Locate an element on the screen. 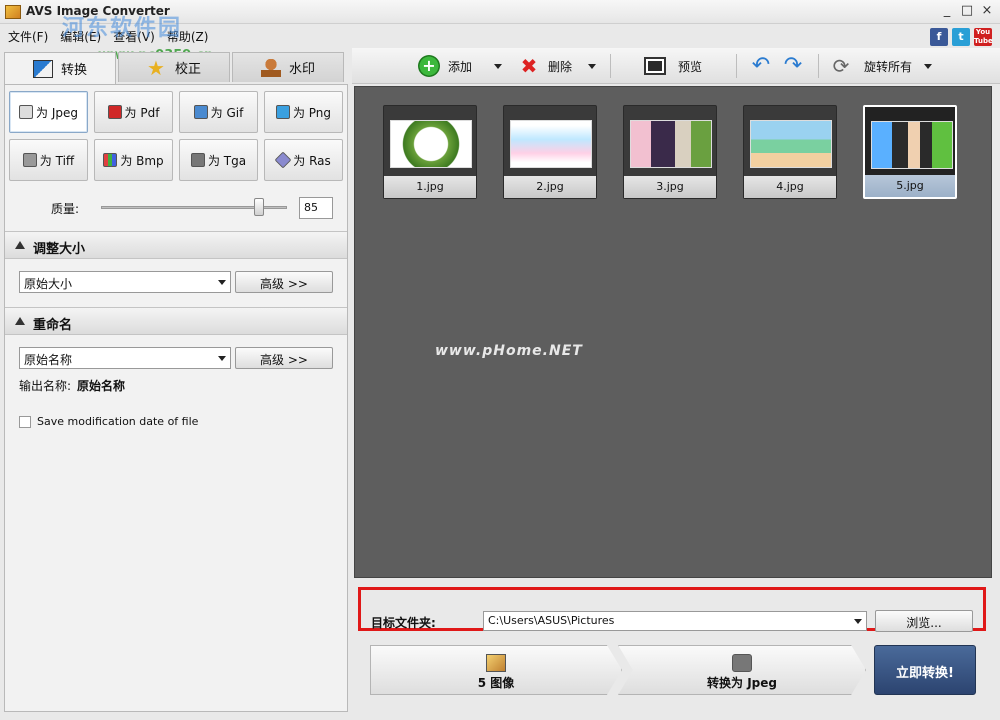  resize-select: 原始大小 is located at coordinates (125, 282).